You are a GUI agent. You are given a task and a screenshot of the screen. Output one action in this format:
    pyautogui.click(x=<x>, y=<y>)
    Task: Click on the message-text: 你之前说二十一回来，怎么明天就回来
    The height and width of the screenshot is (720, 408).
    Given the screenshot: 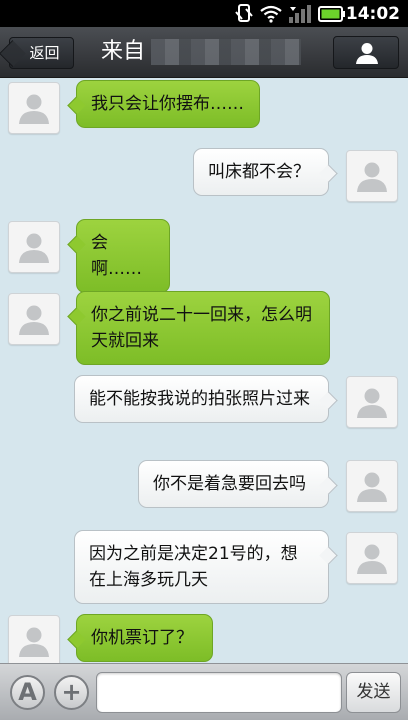 What is the action you would take?
    pyautogui.click(x=201, y=328)
    